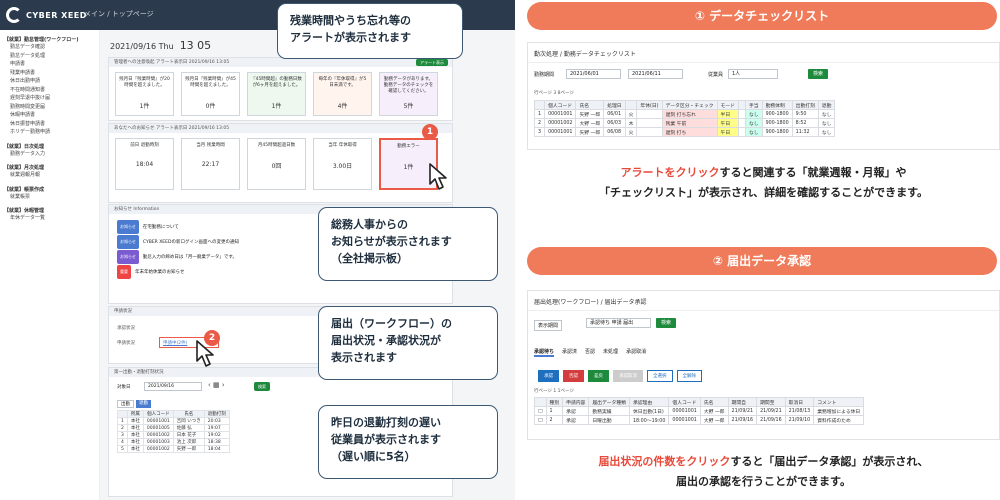  Describe the element at coordinates (753, 105) in the screenshot. I see `table-header: 手当` at that location.